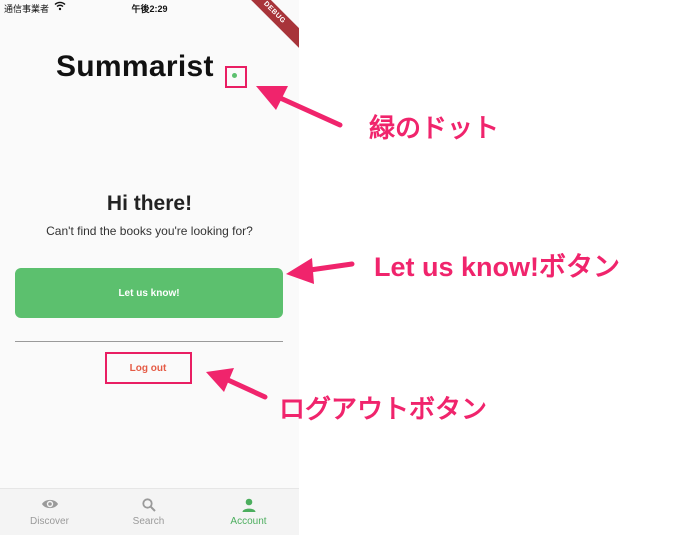  What do you see at coordinates (237, 384) in the screenshot?
I see `arrow-to-logout` at bounding box center [237, 384].